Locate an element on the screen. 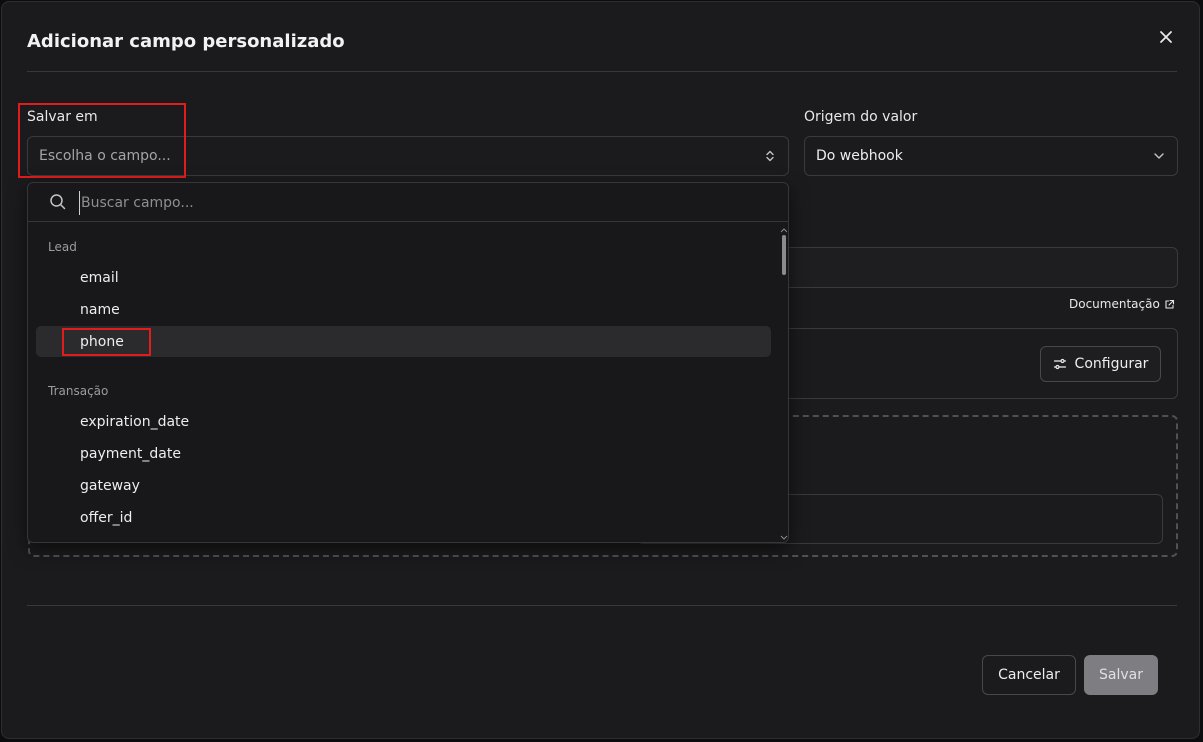 The height and width of the screenshot is (742, 1203). external-link-icon is located at coordinates (1169, 304).